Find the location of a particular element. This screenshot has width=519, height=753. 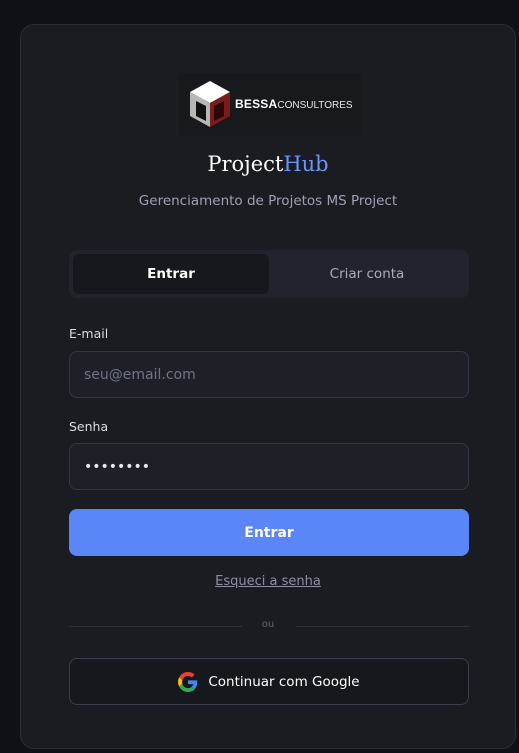

google-login-button: Continuar com Google is located at coordinates (269, 681).